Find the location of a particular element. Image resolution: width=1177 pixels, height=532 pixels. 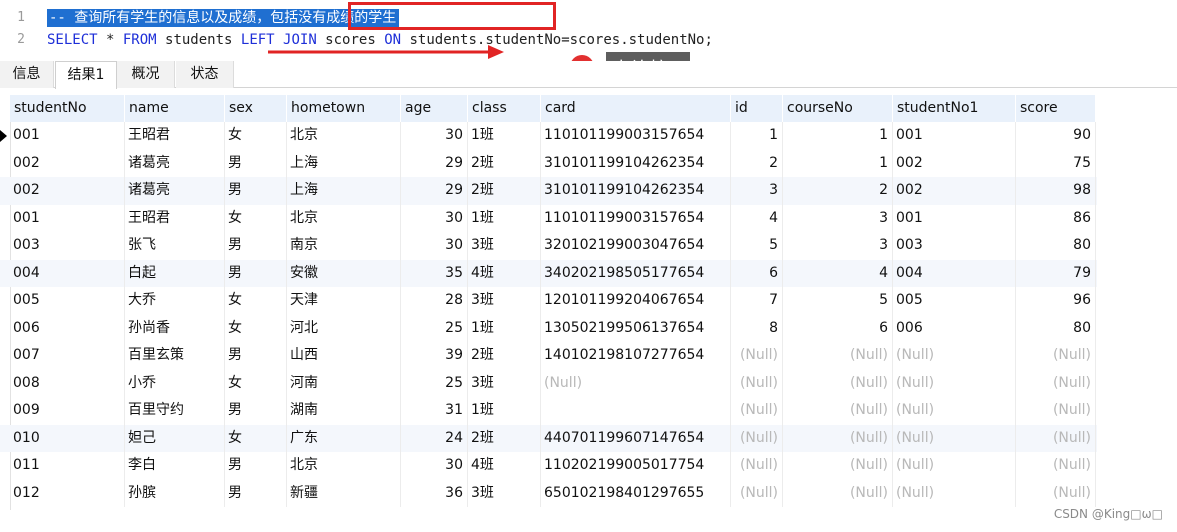

cell-hometown: 南京 is located at coordinates (344, 246).